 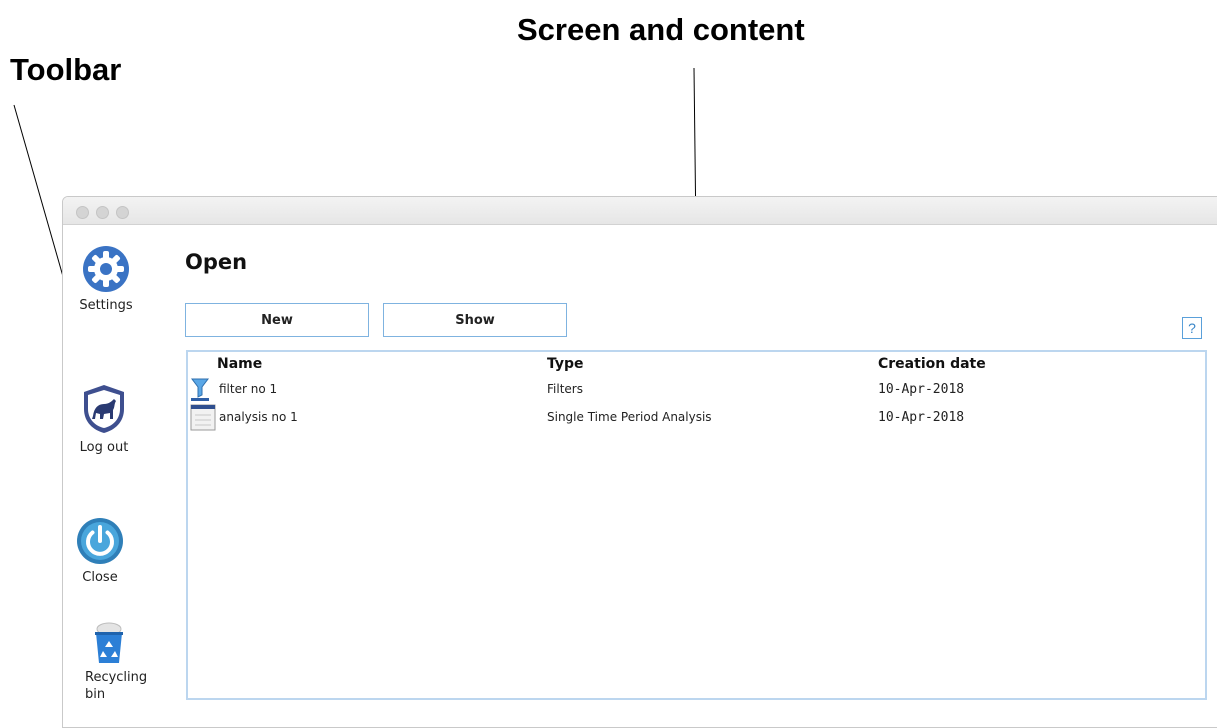 I want to click on title-bar, so click(x=640, y=211).